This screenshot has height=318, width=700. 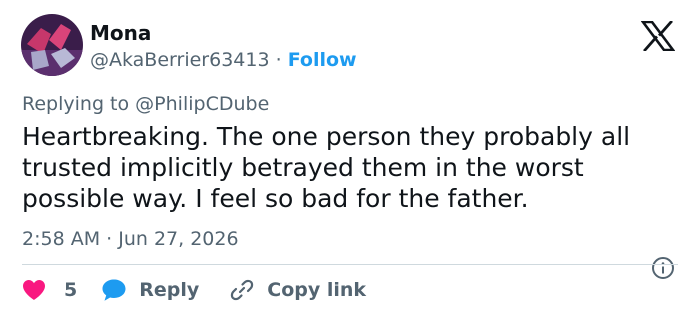 I want to click on avatar-photo, so click(x=52, y=45).